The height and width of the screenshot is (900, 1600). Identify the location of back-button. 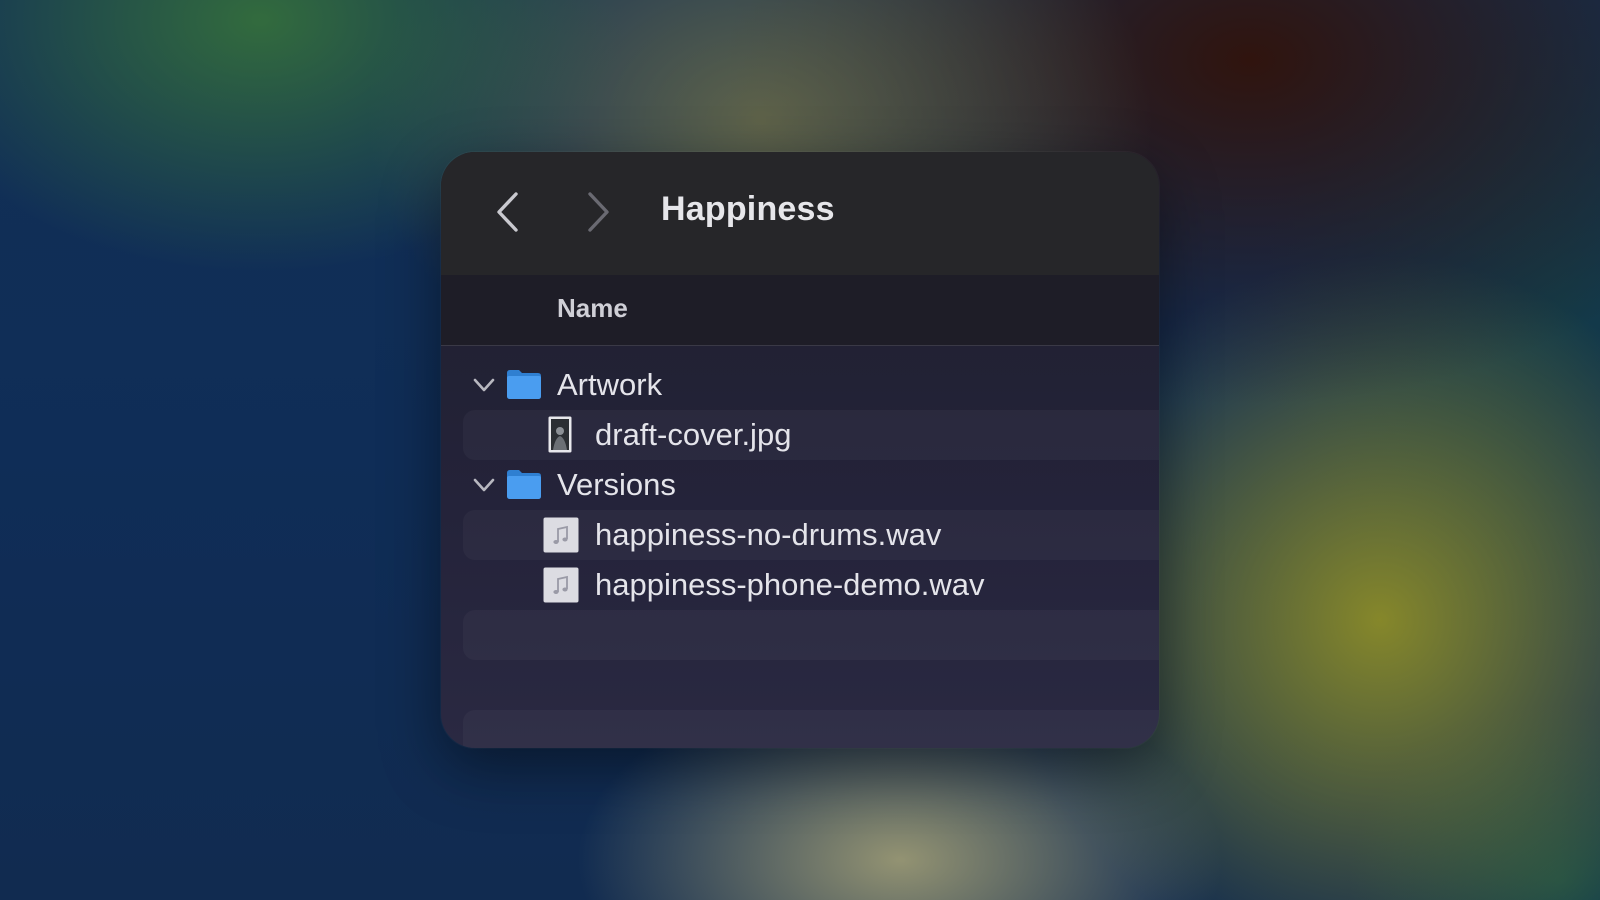
(507, 212).